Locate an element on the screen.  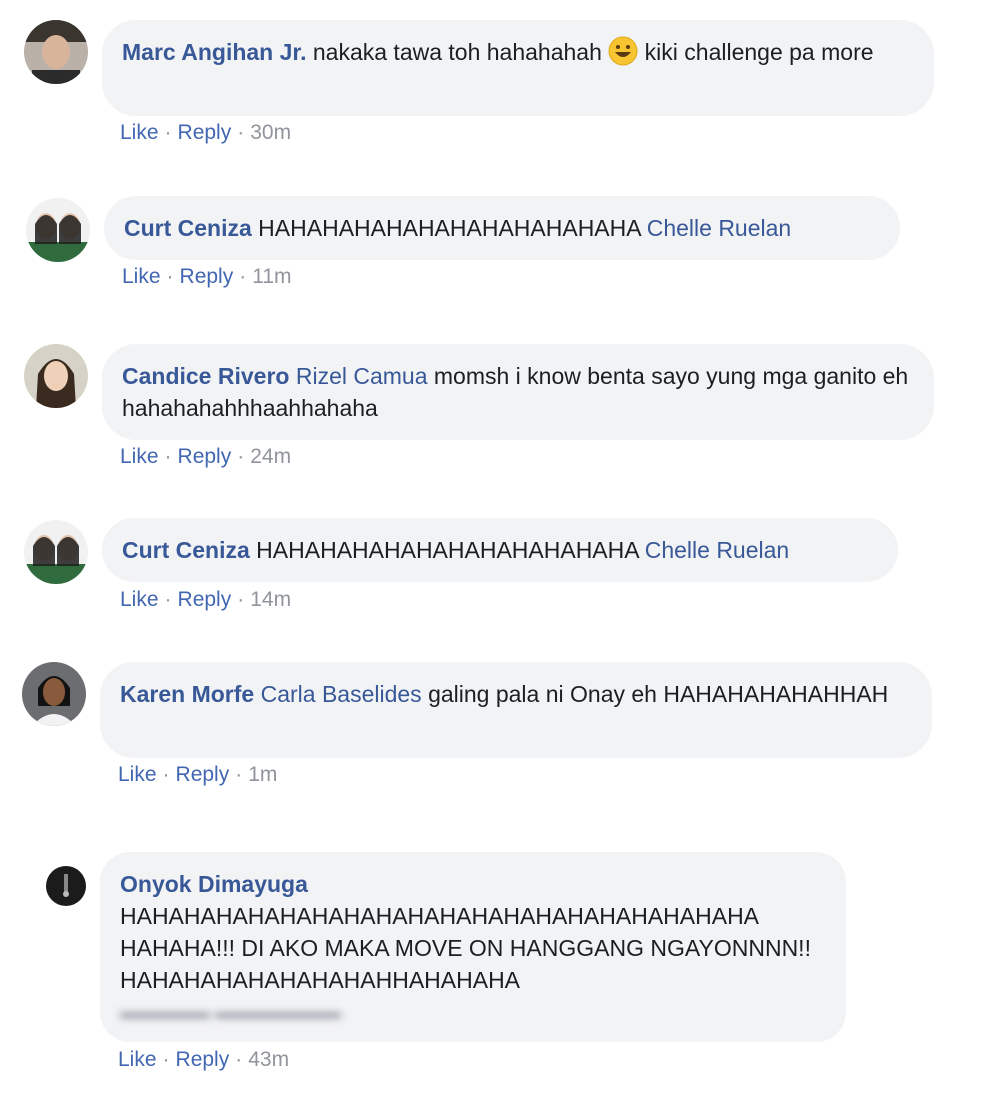
comment-author: Candice Rivero is located at coordinates (205, 376).